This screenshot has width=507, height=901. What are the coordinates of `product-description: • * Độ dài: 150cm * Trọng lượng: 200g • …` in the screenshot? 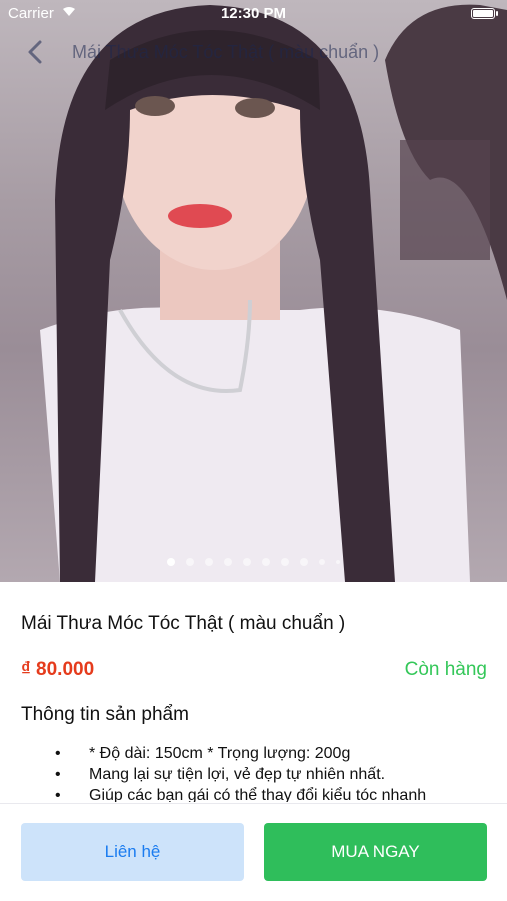 It's located at (254, 773).